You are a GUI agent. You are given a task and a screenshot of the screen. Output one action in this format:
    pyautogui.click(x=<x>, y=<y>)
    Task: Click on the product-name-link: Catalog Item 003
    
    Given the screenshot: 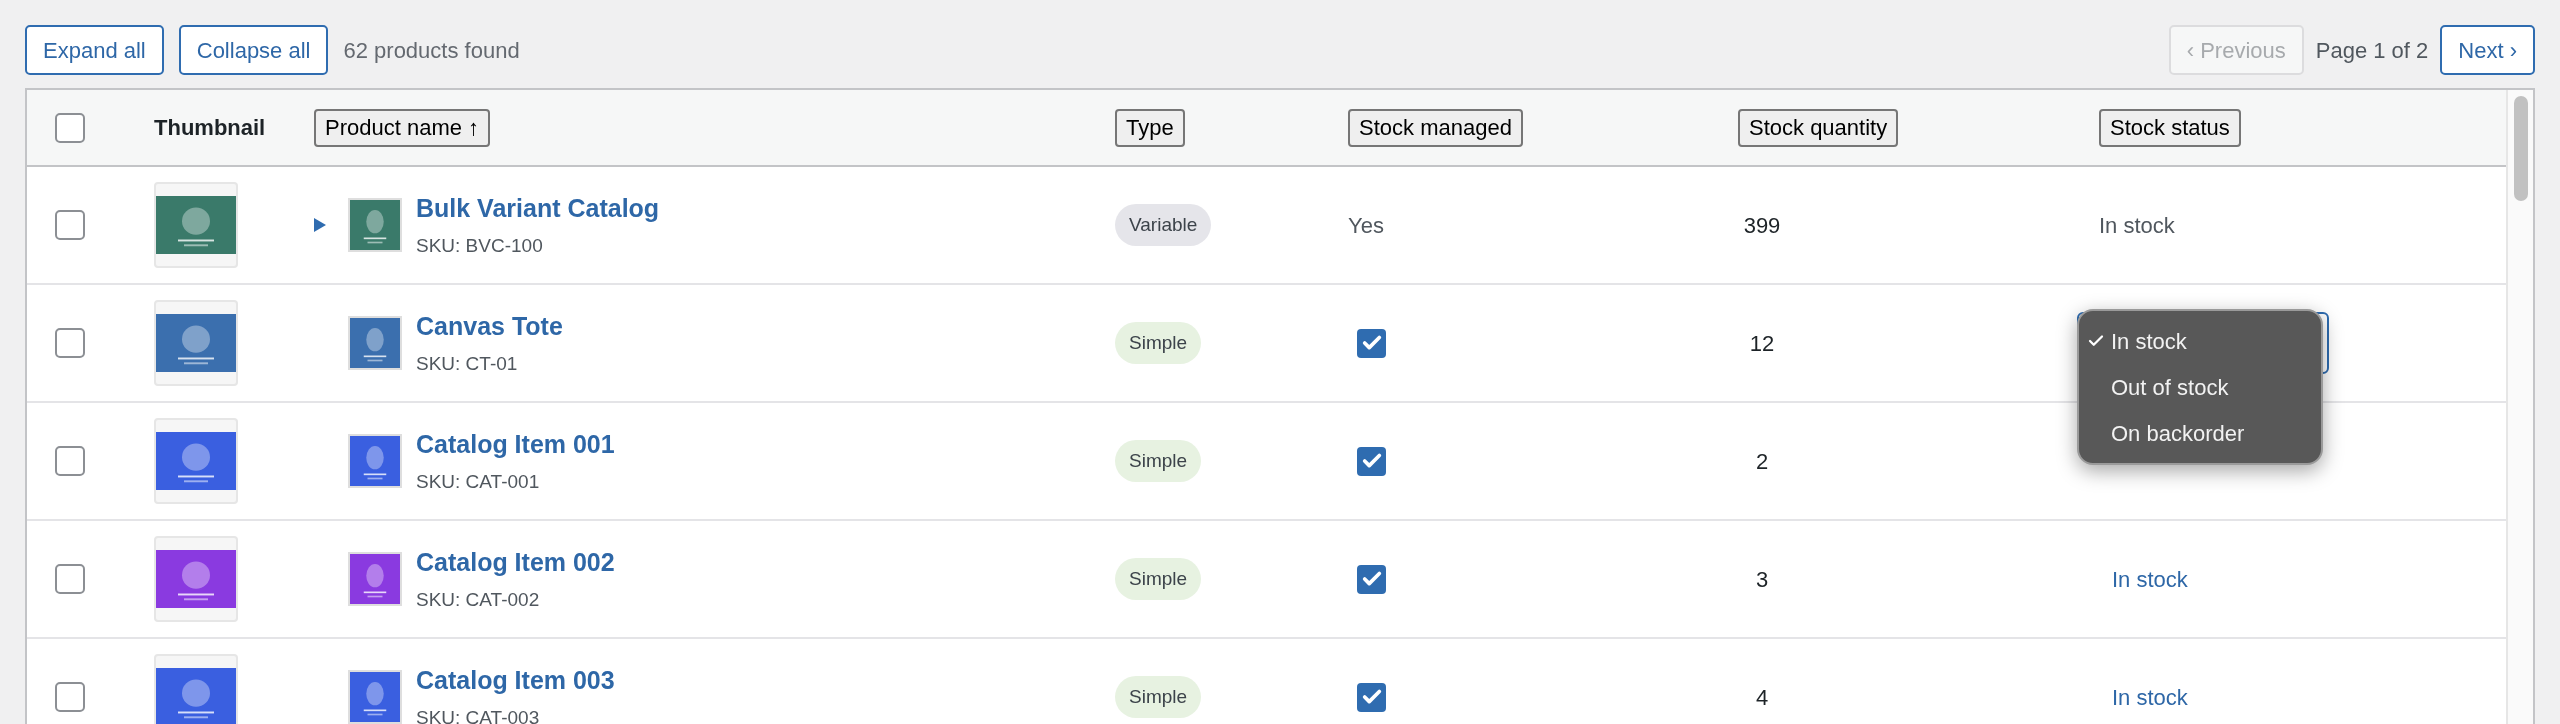 What is the action you would take?
    pyautogui.click(x=515, y=681)
    